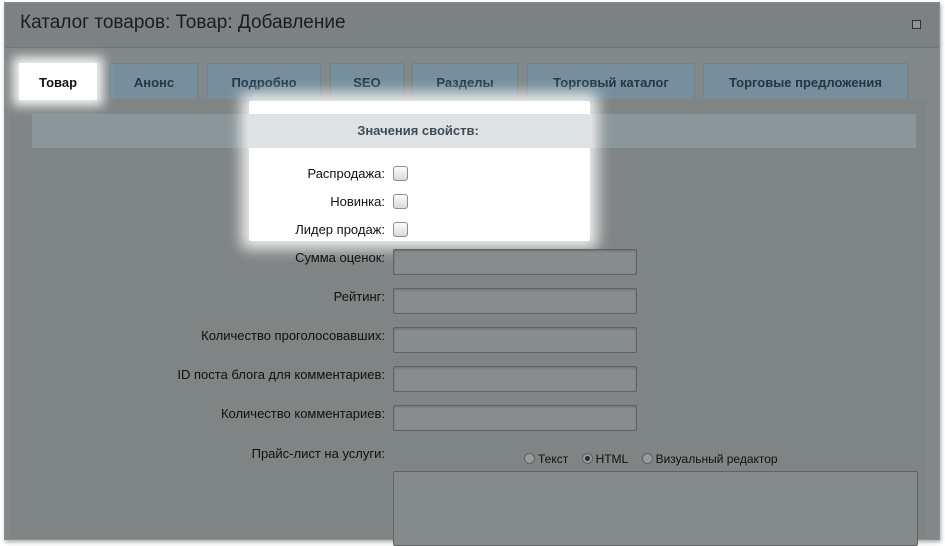 This screenshot has height=546, width=945. I want to click on price-list-label: Прайс-лист на услуги:, so click(318, 453).